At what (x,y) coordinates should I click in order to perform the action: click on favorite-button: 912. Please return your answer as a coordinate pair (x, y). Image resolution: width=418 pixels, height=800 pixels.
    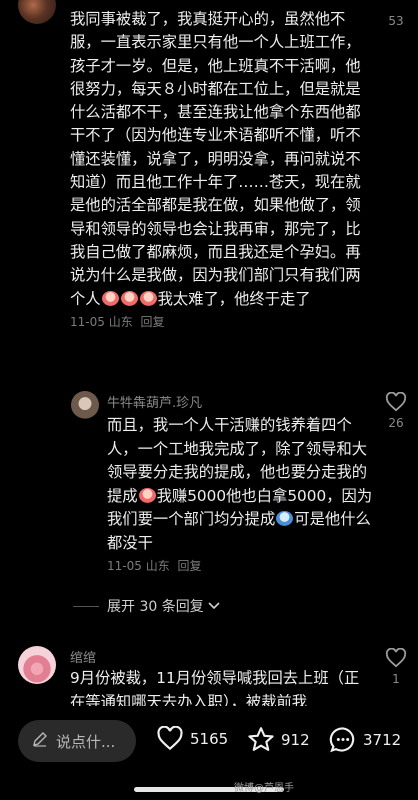
    Looking at the image, I should click on (278, 739).